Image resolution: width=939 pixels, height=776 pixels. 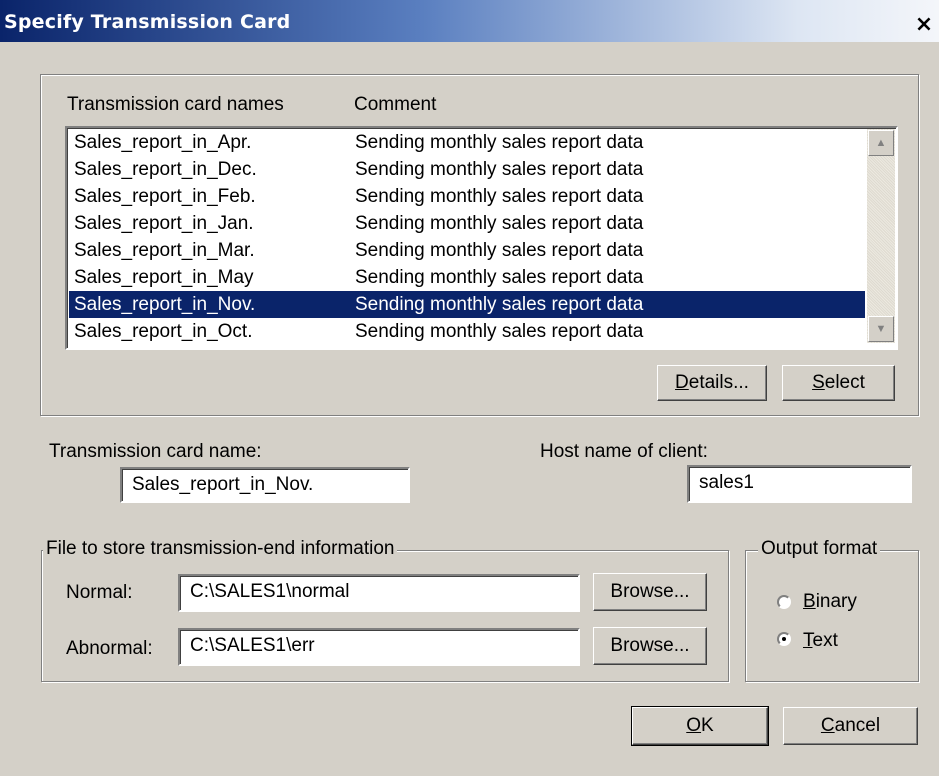 What do you see at coordinates (784, 639) in the screenshot?
I see `text-radio` at bounding box center [784, 639].